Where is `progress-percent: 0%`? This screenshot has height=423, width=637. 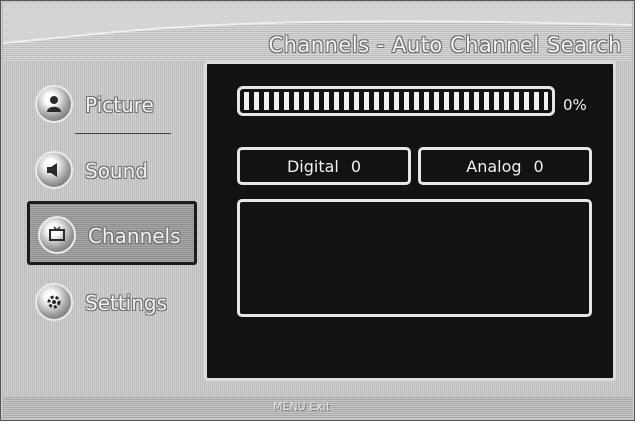
progress-percent: 0% is located at coordinates (575, 105).